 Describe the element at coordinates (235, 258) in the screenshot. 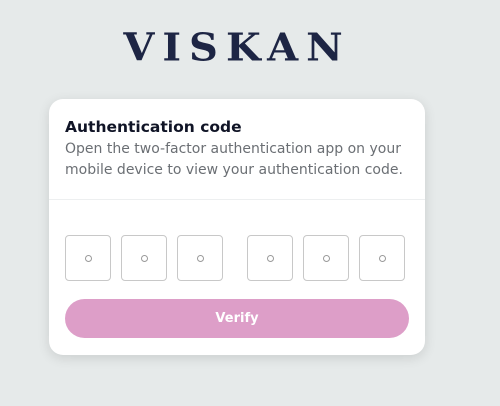

I see `code-inputs` at that location.